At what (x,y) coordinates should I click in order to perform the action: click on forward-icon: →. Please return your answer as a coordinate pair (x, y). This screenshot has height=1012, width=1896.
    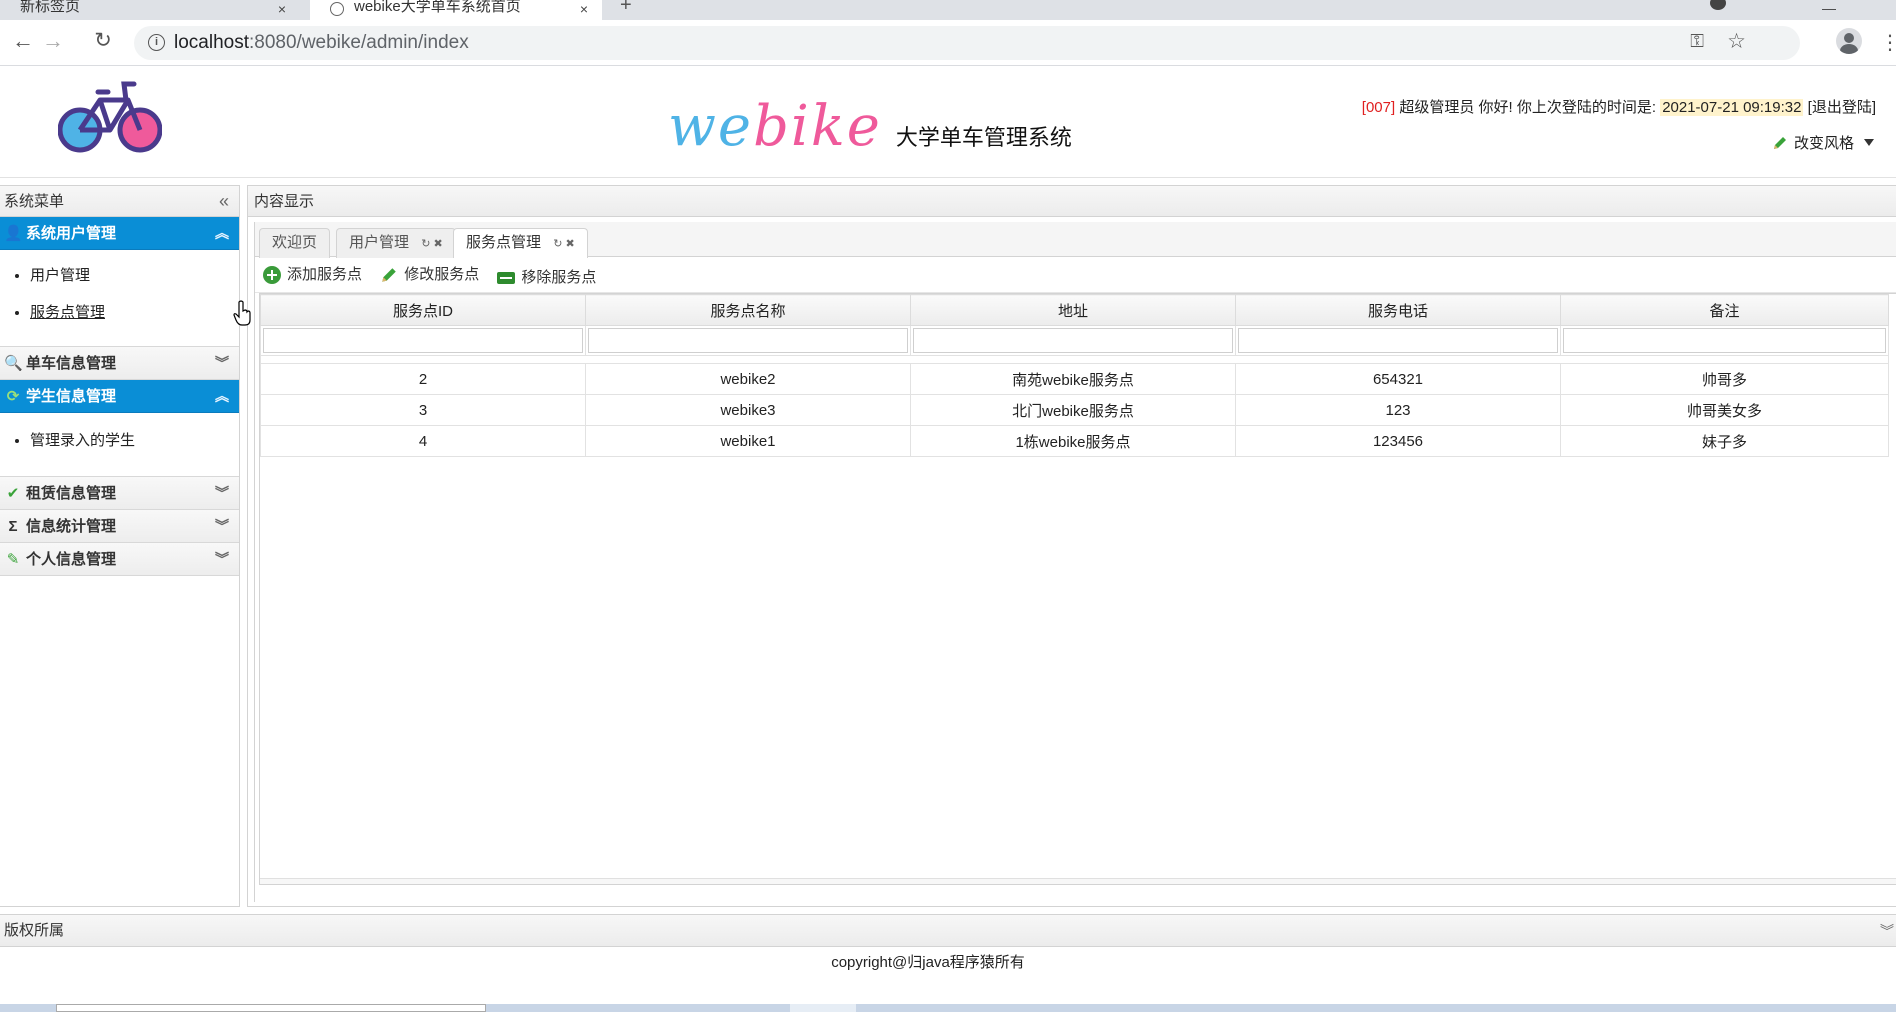
    Looking at the image, I should click on (53, 41).